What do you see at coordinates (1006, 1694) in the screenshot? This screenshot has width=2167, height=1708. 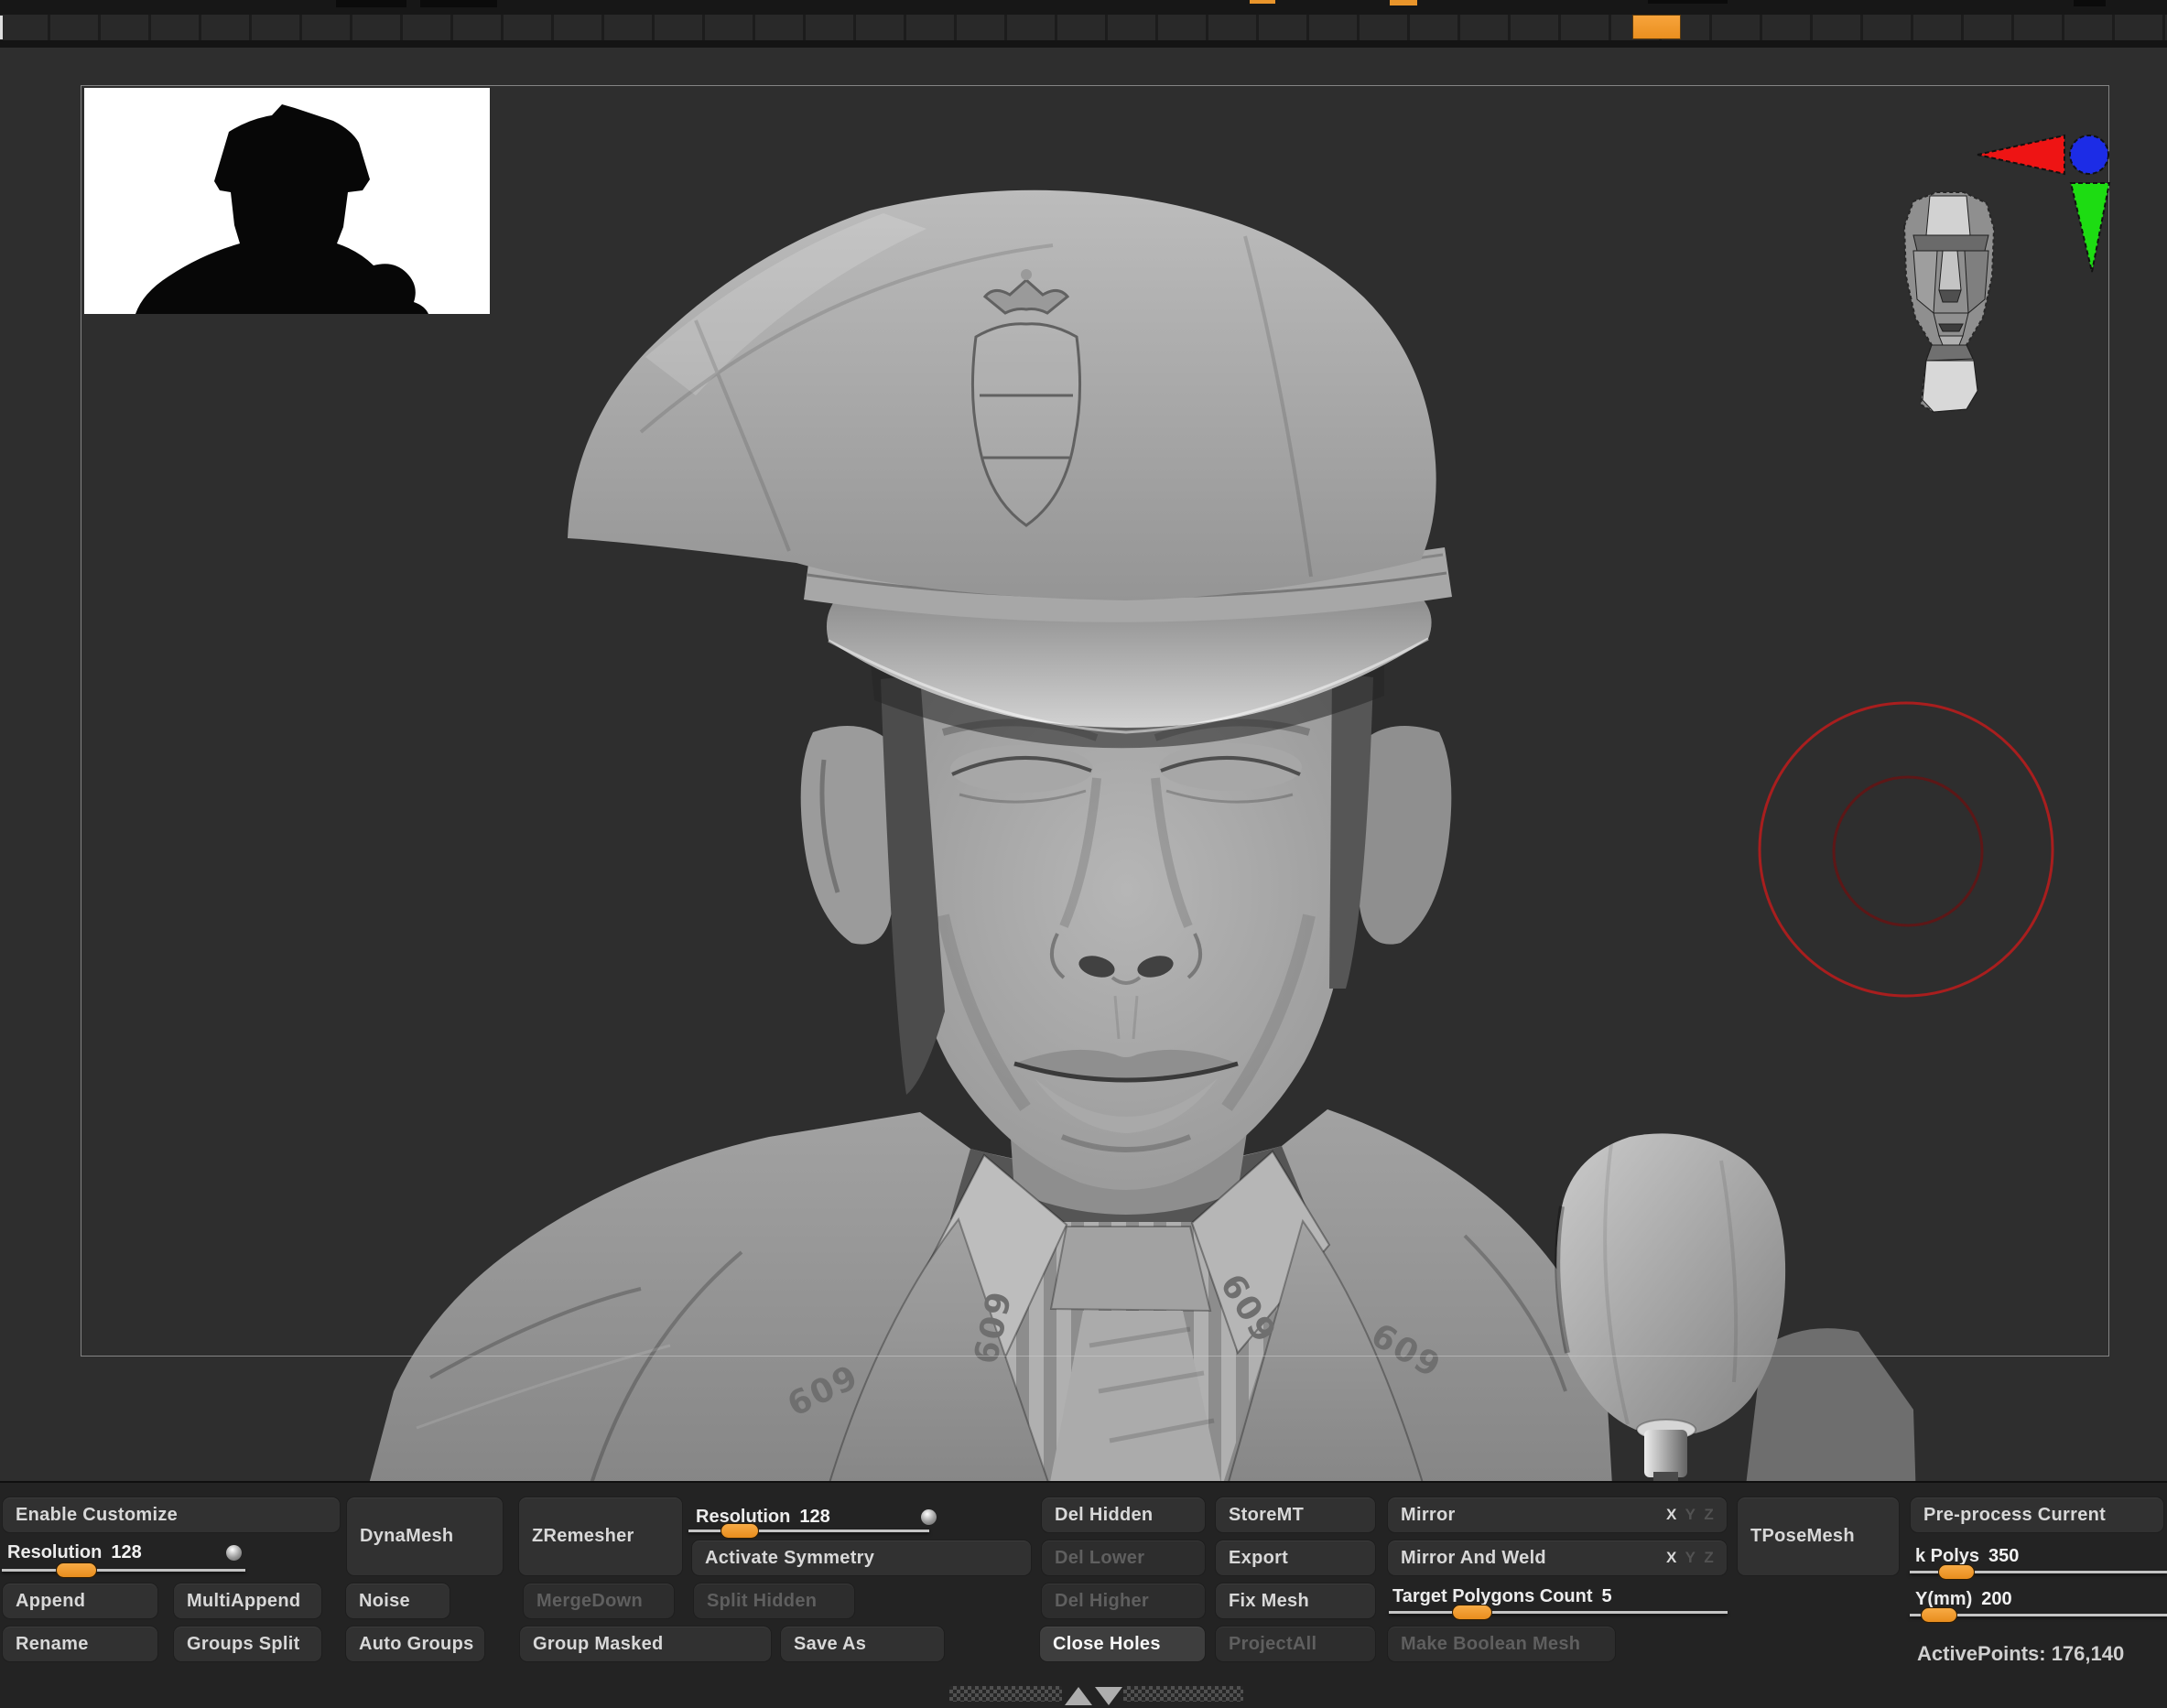 I see `palette-scroll-track-left` at bounding box center [1006, 1694].